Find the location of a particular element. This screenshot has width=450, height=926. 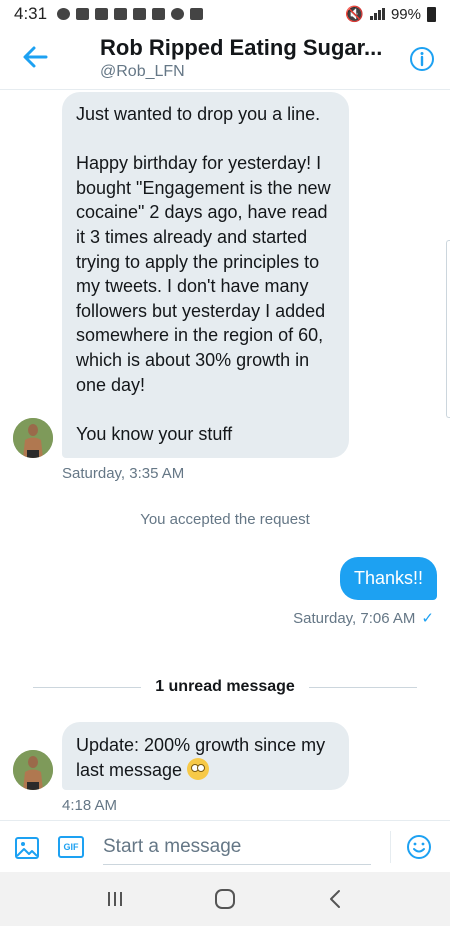

mute-icon: 🔇 is located at coordinates (354, 14).